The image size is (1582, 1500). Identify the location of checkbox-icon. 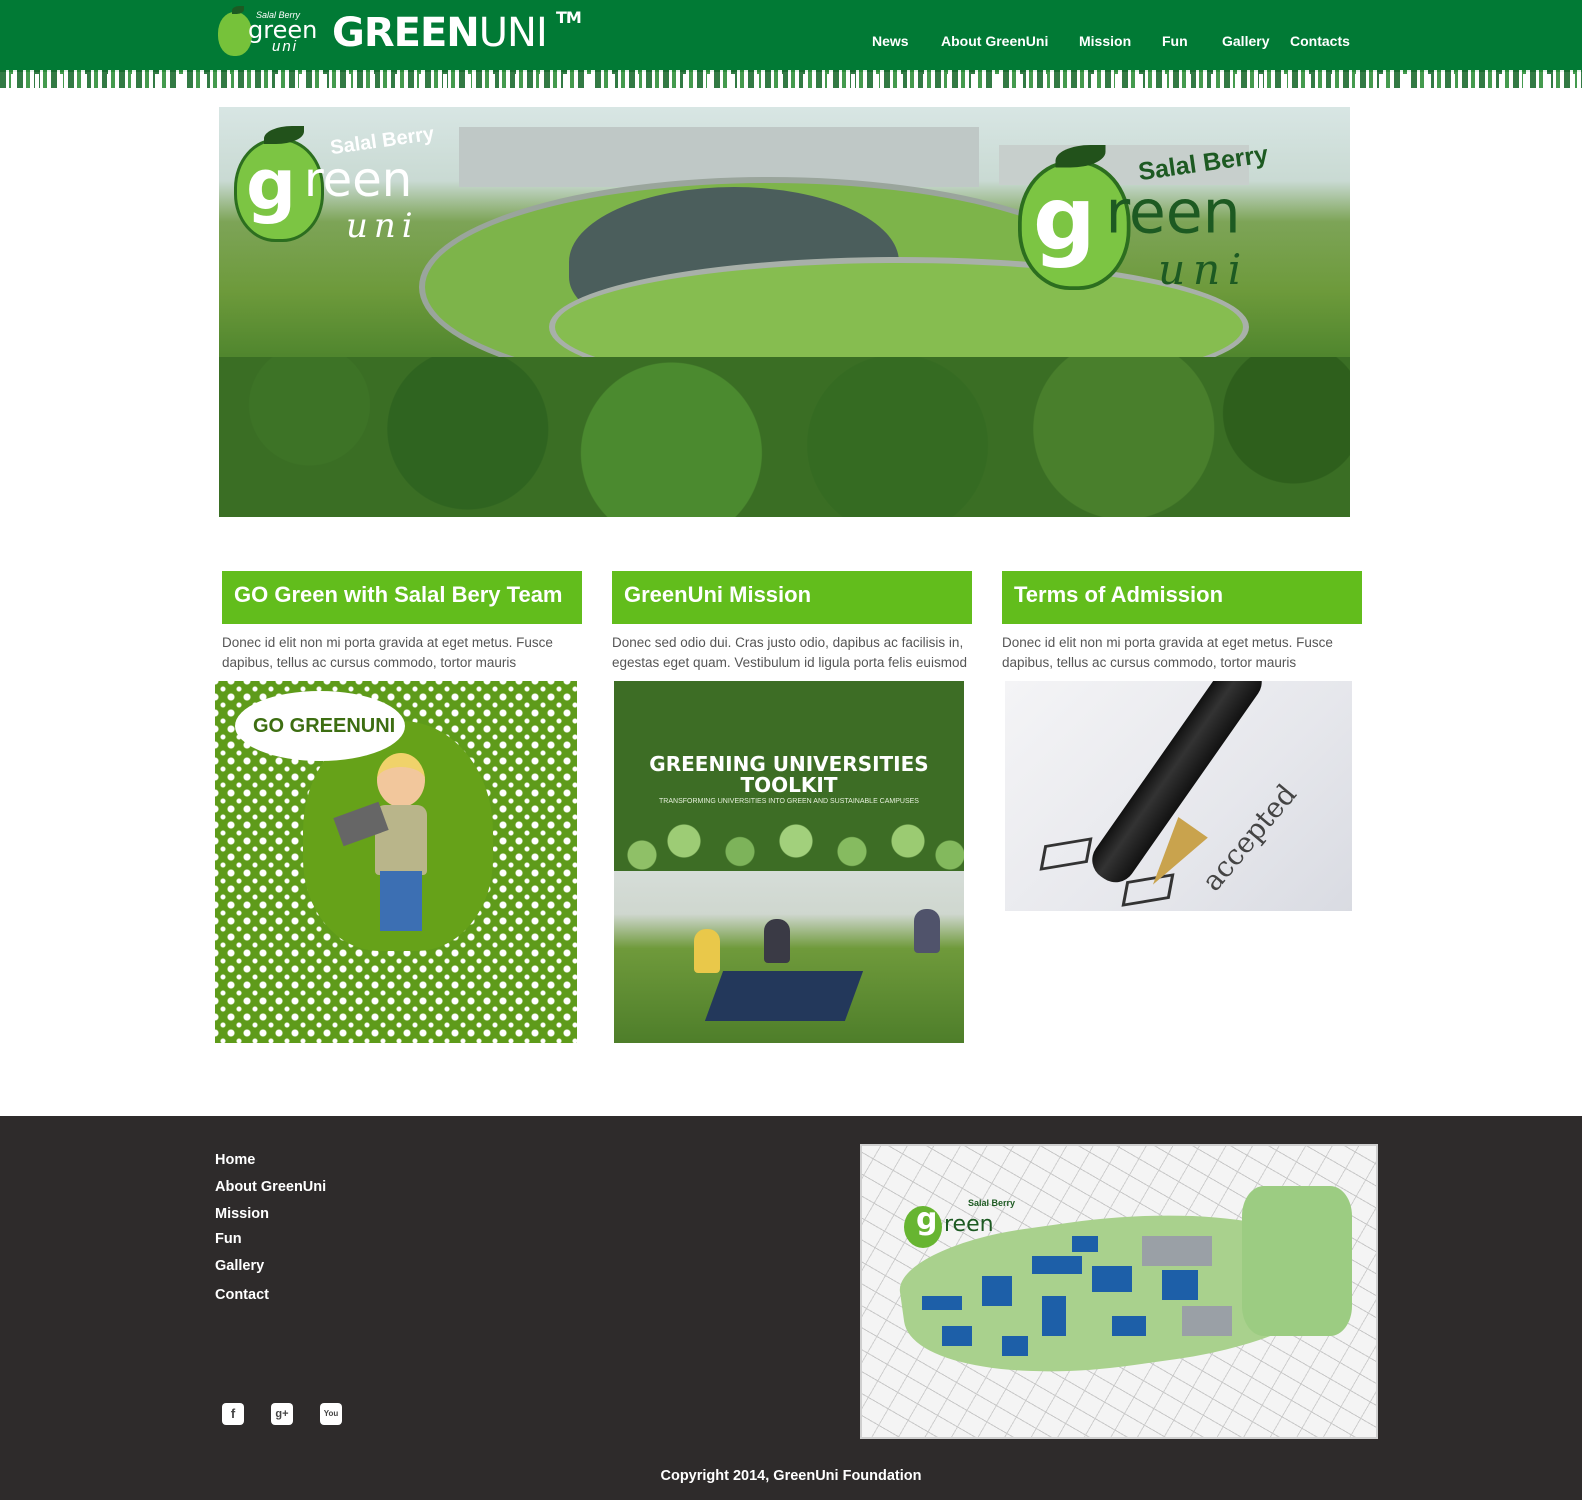
(1066, 854).